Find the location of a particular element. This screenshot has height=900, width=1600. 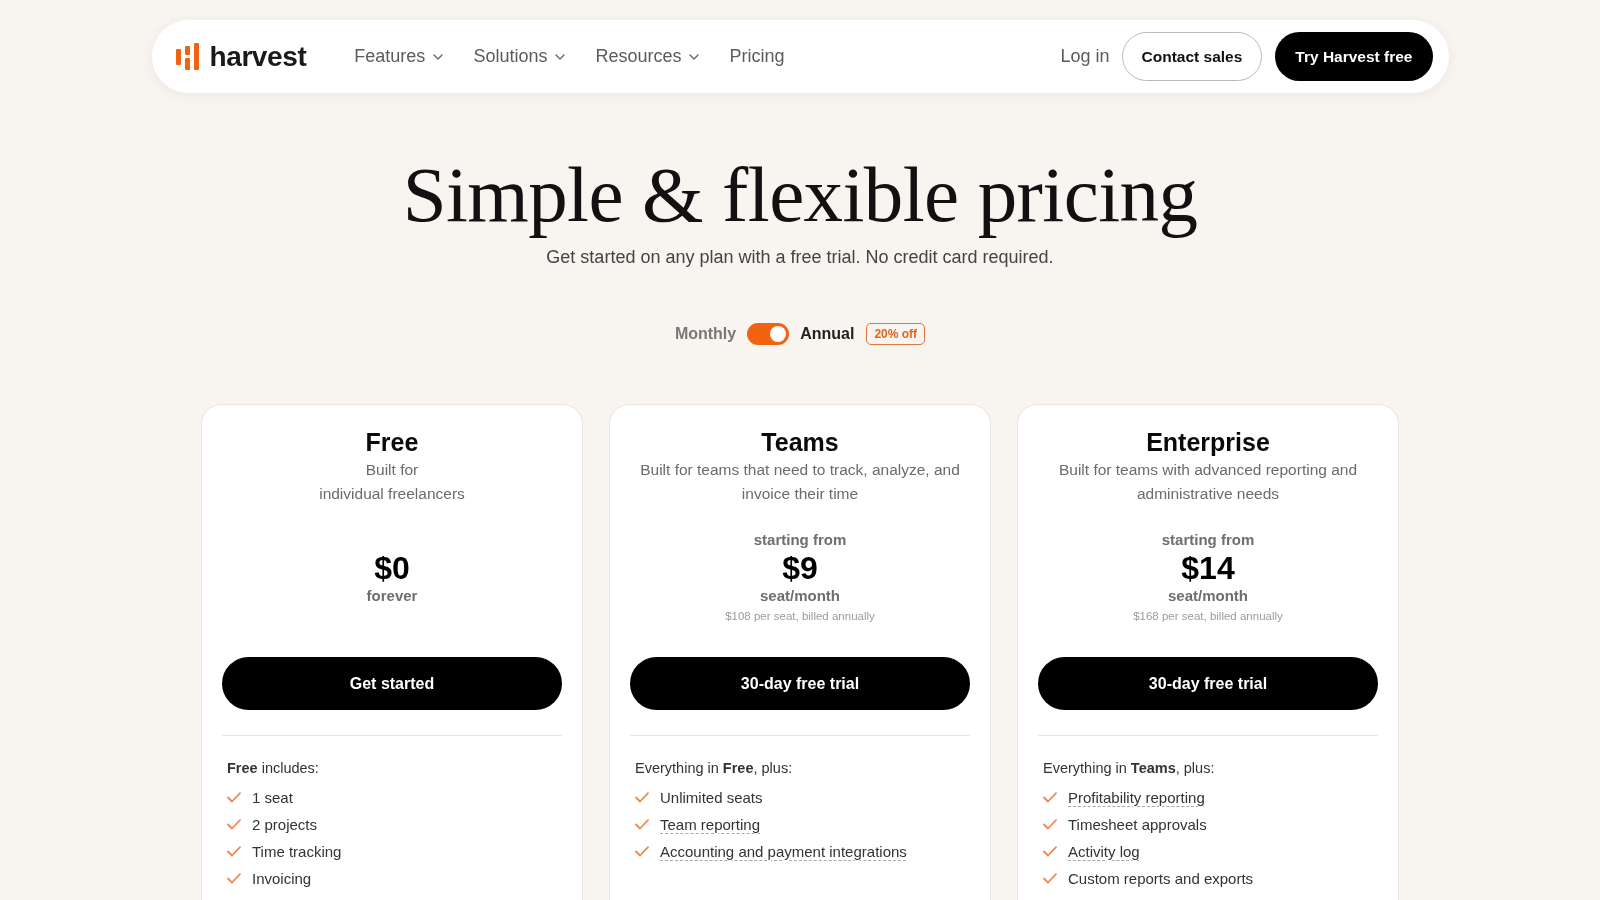

plan-name: Free is located at coordinates (392, 442).